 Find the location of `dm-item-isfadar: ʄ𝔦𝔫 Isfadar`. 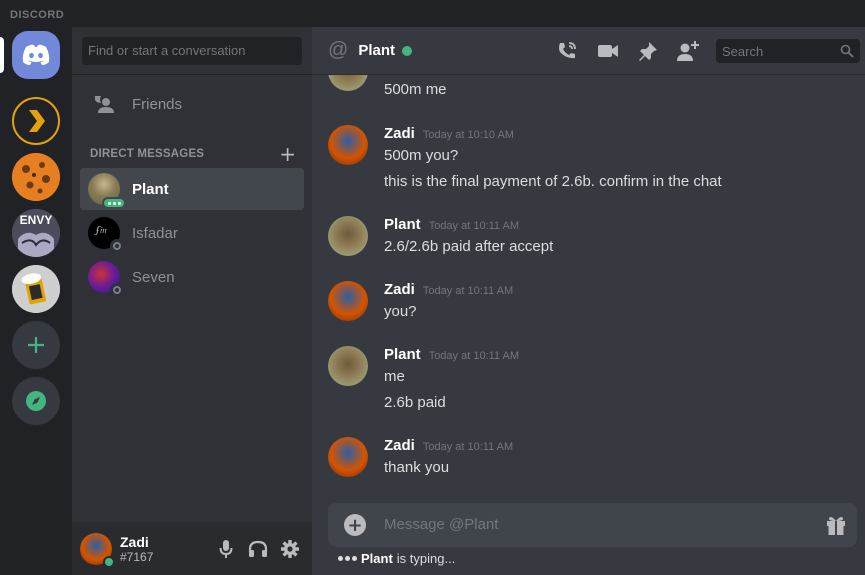

dm-item-isfadar: ʄ𝔦𝔫 Isfadar is located at coordinates (192, 233).